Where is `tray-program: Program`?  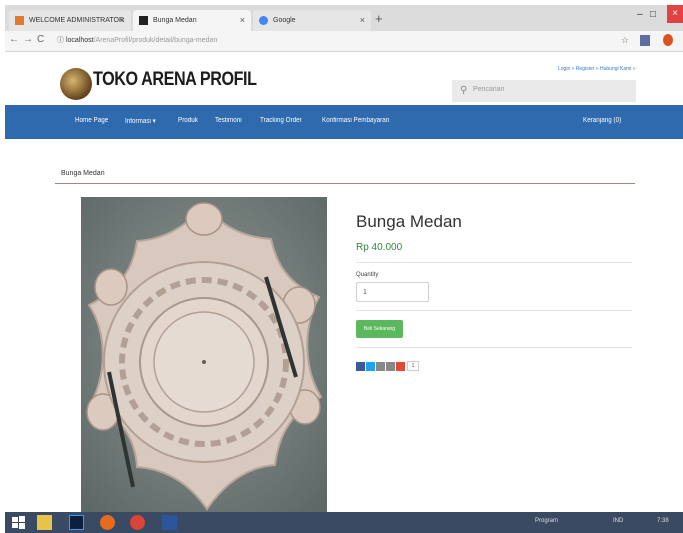 tray-program: Program is located at coordinates (546, 521).